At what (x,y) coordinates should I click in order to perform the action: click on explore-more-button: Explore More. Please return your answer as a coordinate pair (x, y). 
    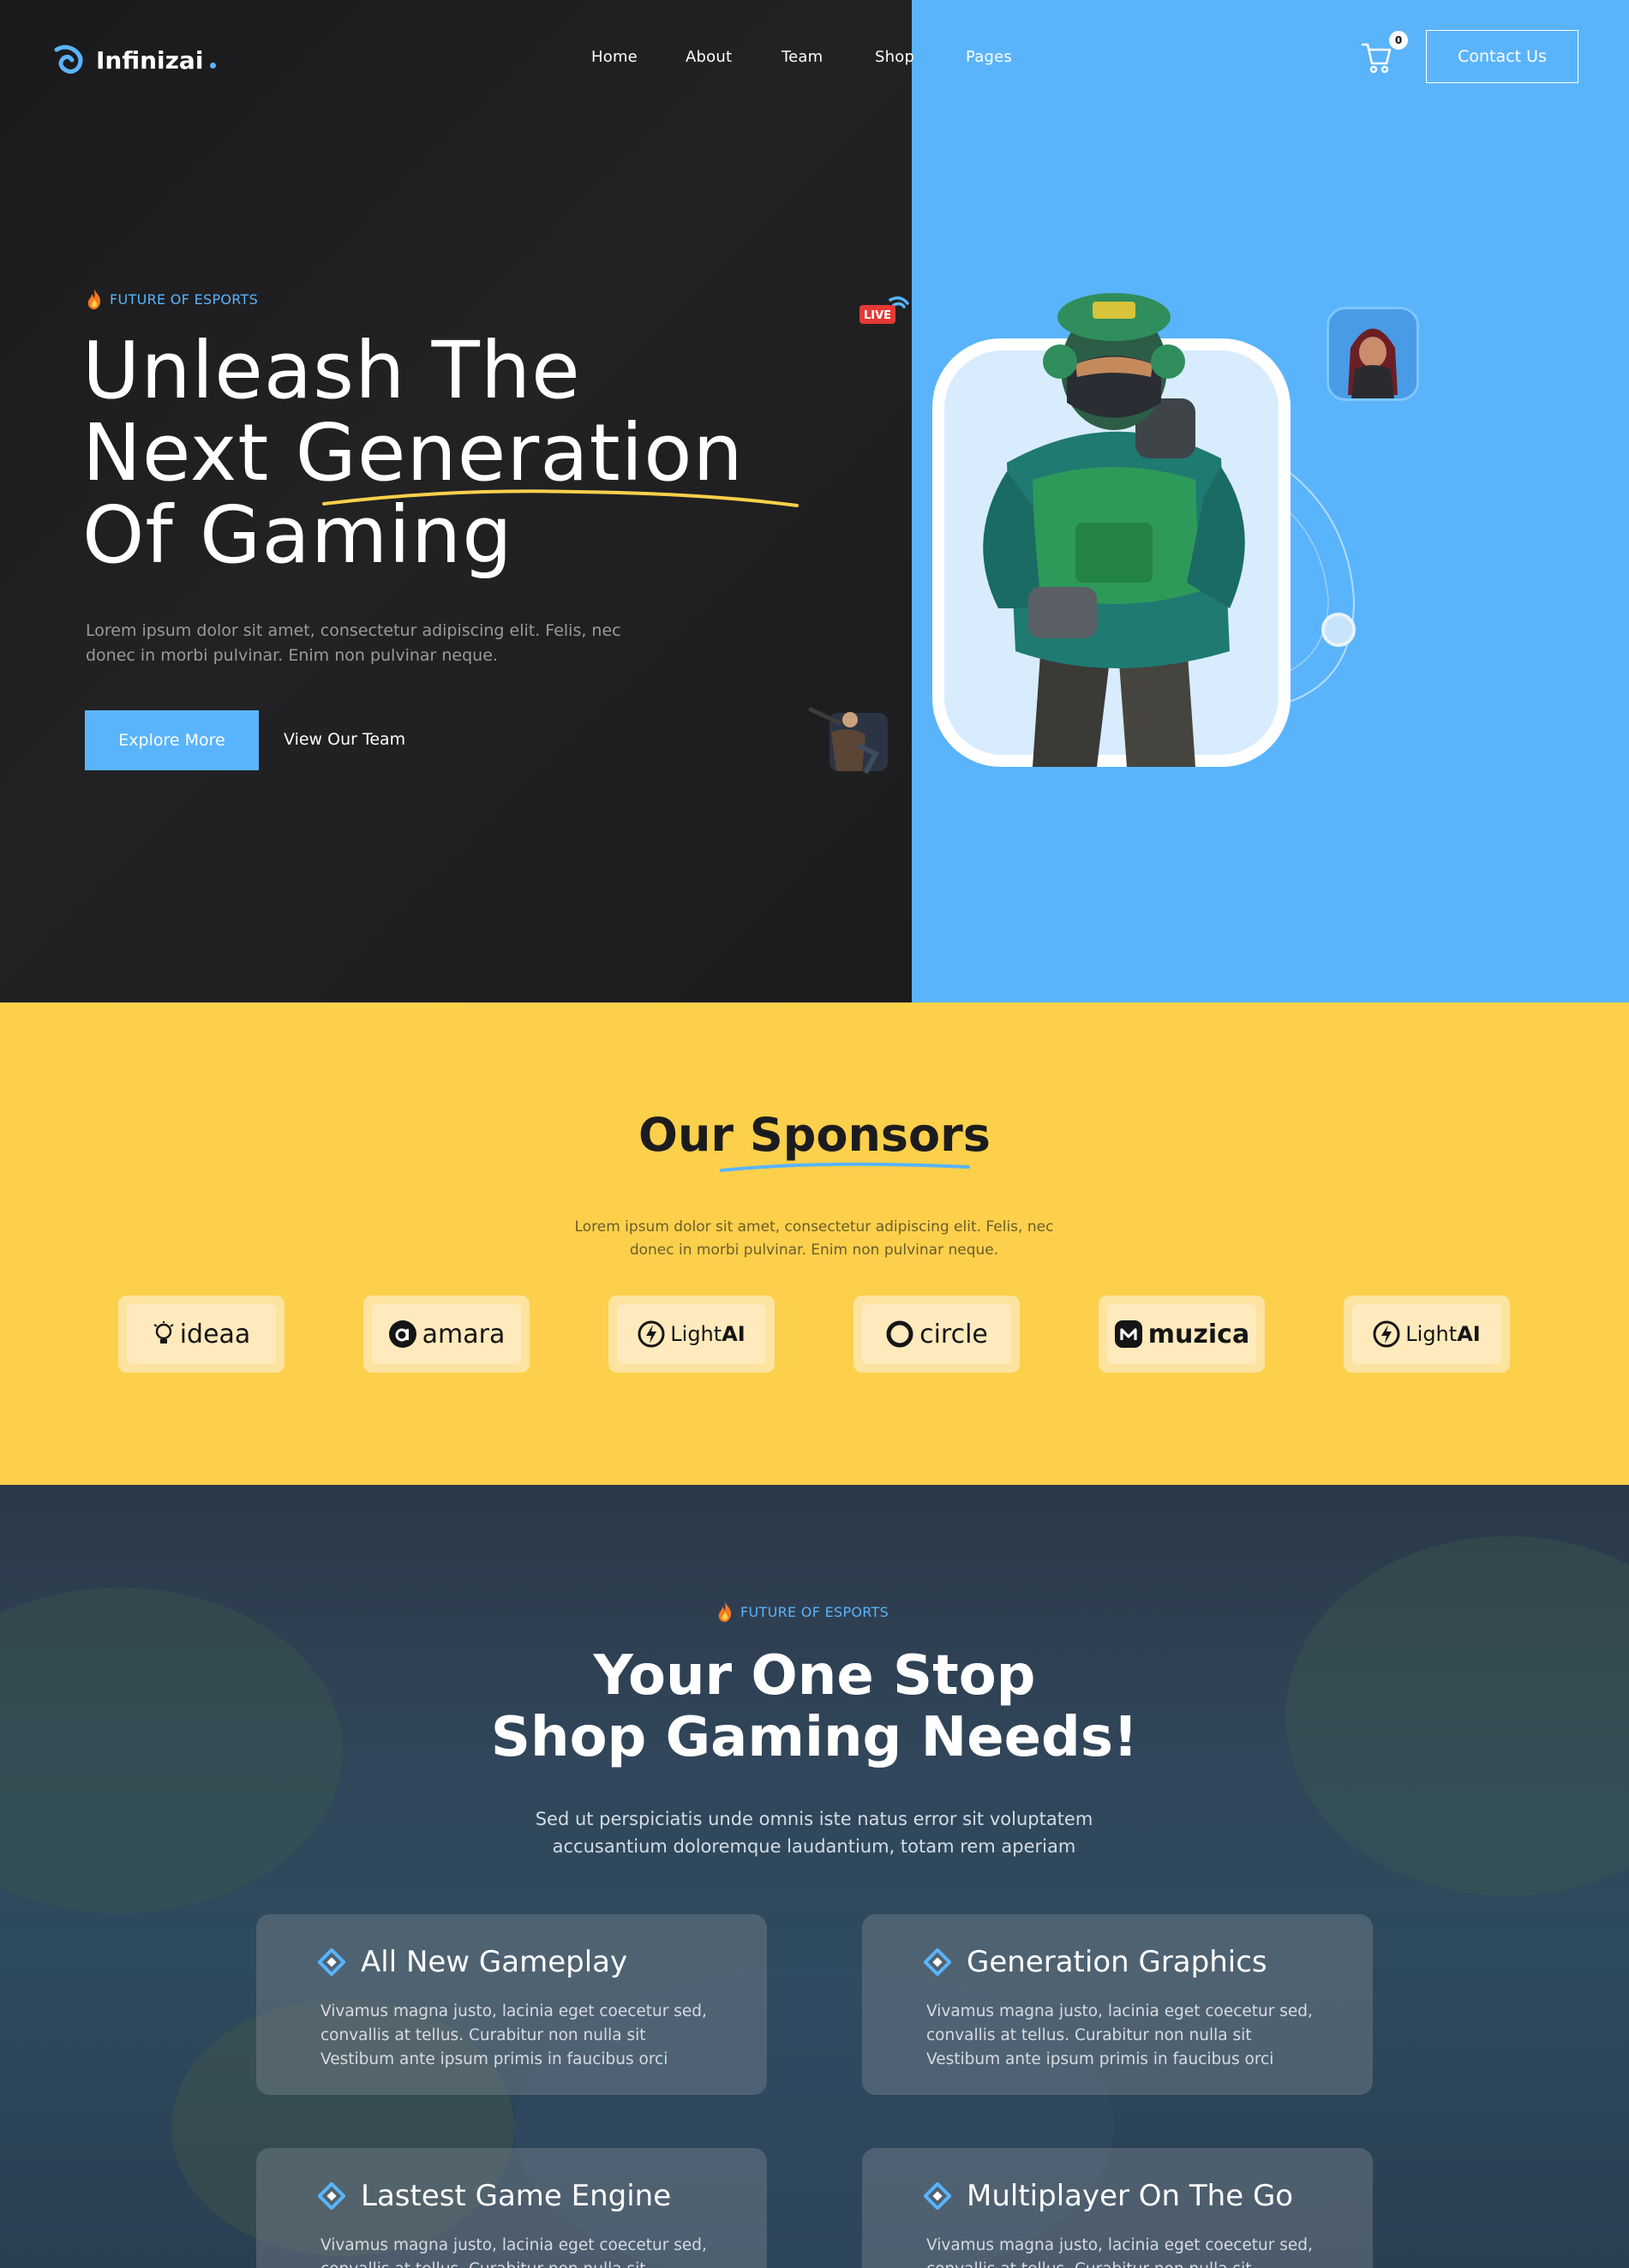
    Looking at the image, I should click on (172, 740).